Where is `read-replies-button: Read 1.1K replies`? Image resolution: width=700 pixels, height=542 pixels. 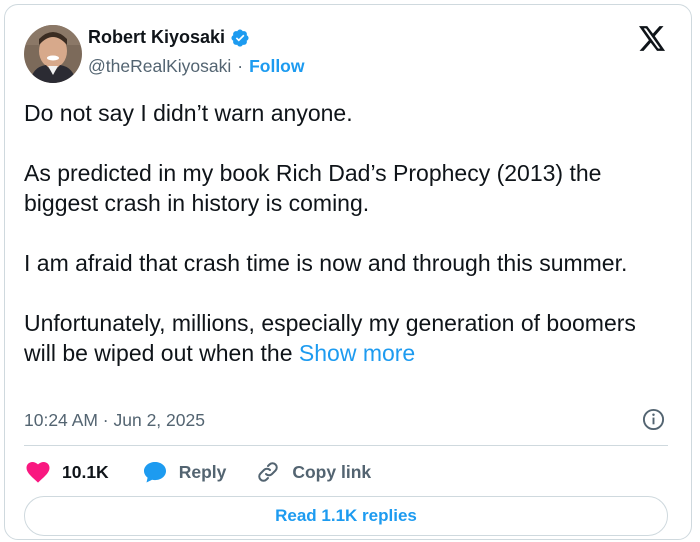 read-replies-button: Read 1.1K replies is located at coordinates (346, 516).